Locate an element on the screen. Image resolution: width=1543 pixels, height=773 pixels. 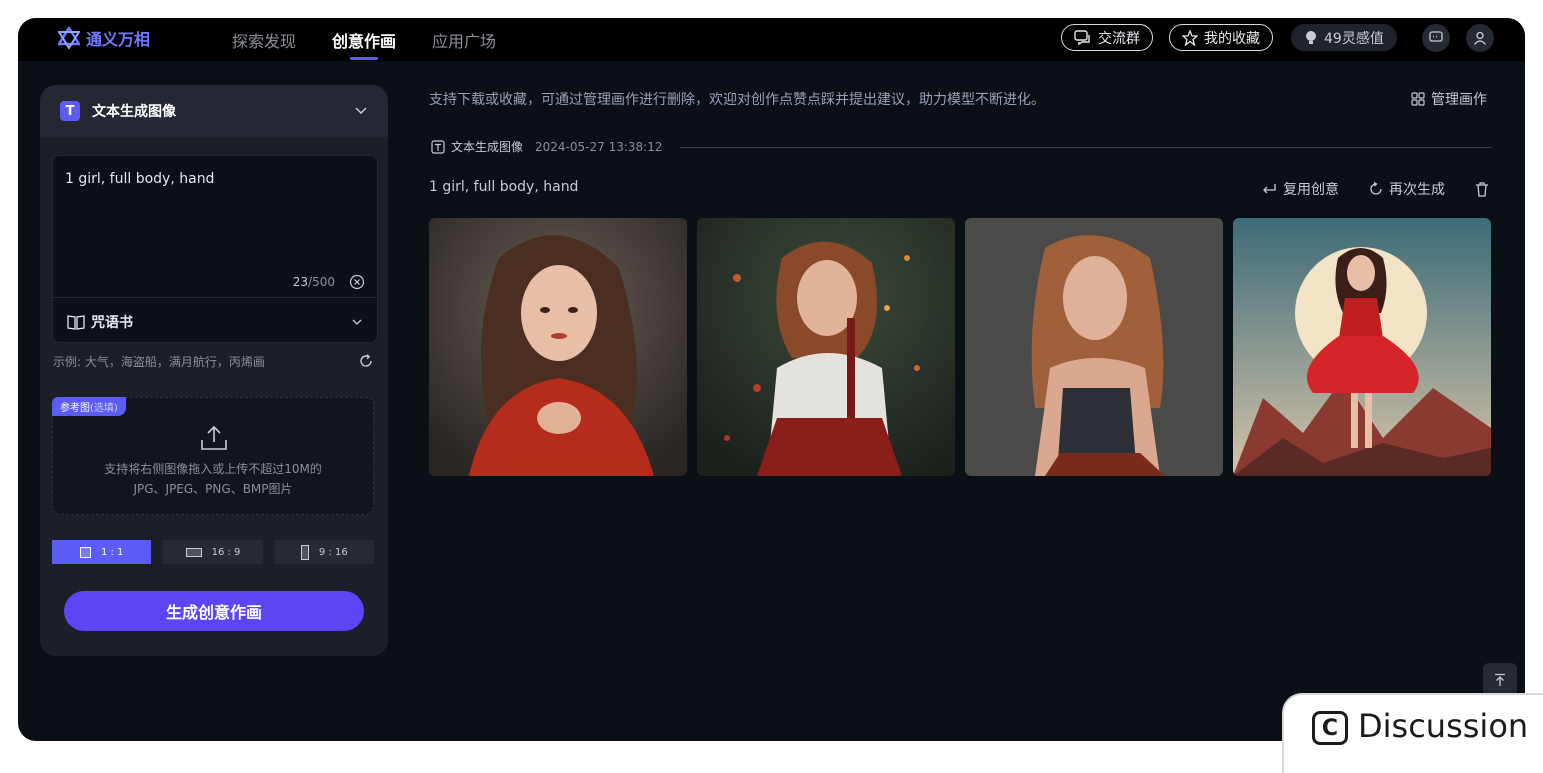
record-prompt: 1 girl, full body, hand is located at coordinates (504, 187).